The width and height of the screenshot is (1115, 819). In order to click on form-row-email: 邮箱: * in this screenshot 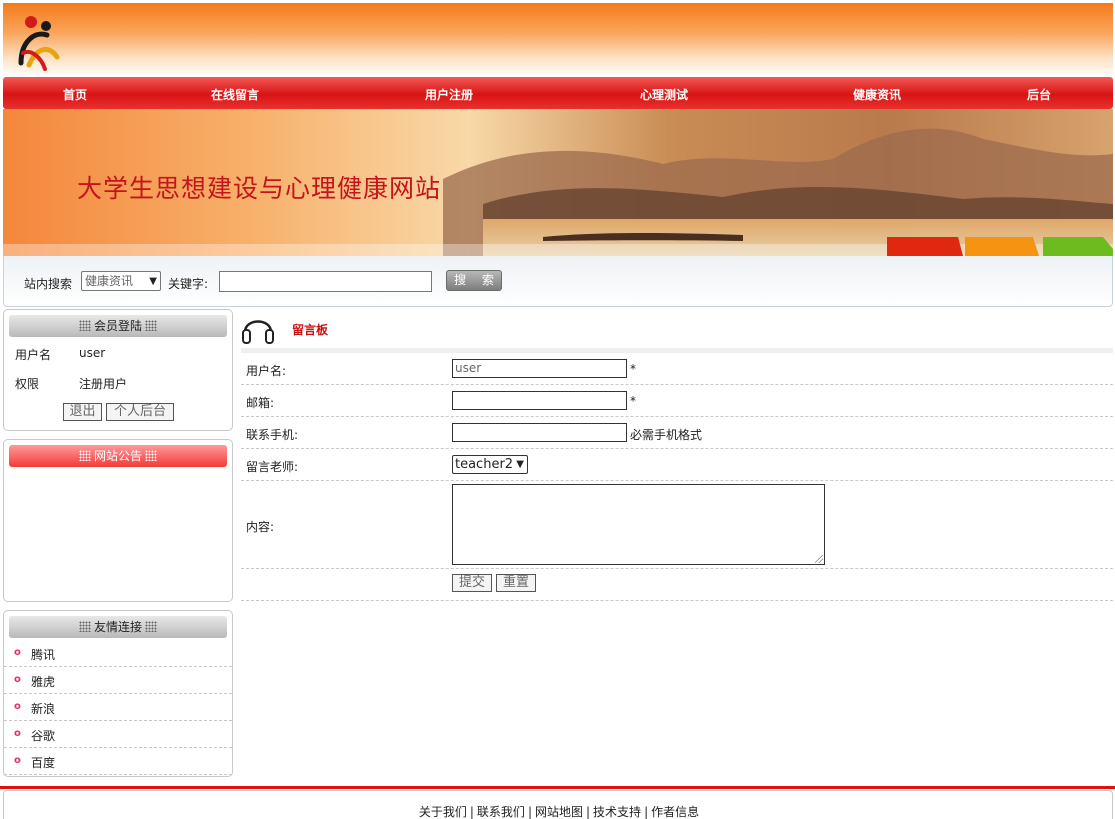, I will do `click(677, 401)`.